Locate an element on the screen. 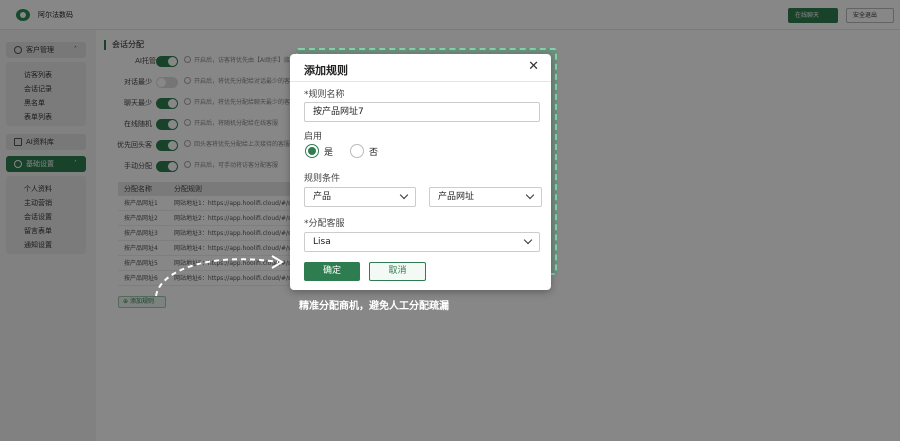  condition-value-select: 产品网址 is located at coordinates (485, 197).